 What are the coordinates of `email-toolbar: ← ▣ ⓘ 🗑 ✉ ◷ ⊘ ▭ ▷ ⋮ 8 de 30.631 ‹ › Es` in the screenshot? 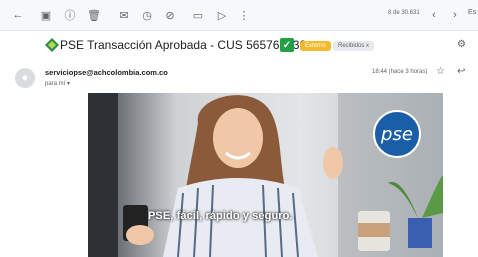 It's located at (239, 15).